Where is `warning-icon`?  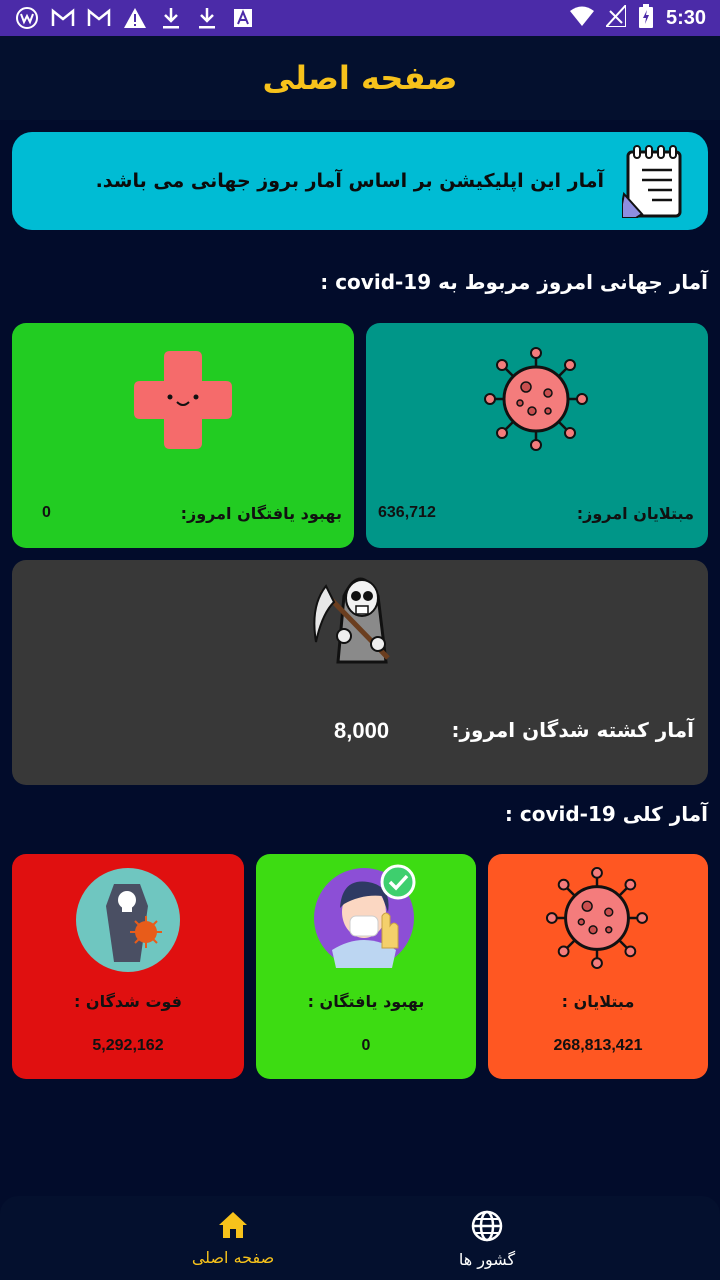
warning-icon is located at coordinates (135, 18).